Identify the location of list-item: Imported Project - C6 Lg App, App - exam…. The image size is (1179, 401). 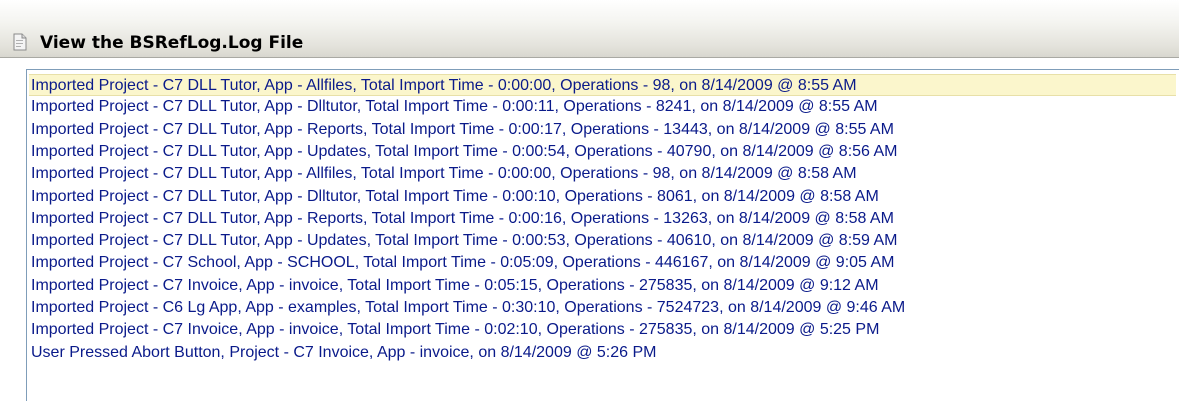
(602, 308).